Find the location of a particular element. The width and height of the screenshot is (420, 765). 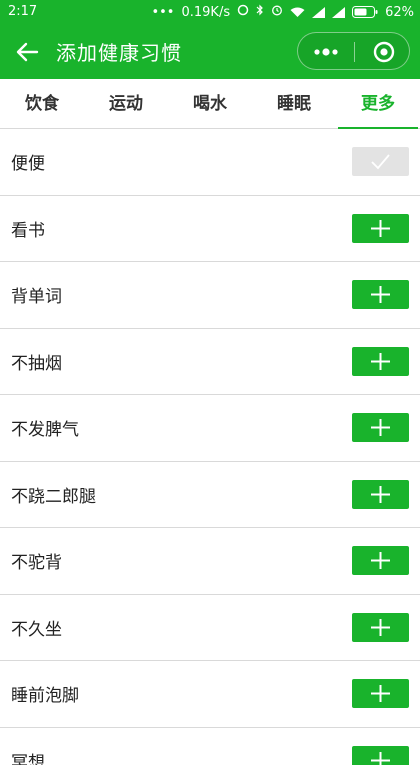

bluetooth-icon is located at coordinates (260, 12).